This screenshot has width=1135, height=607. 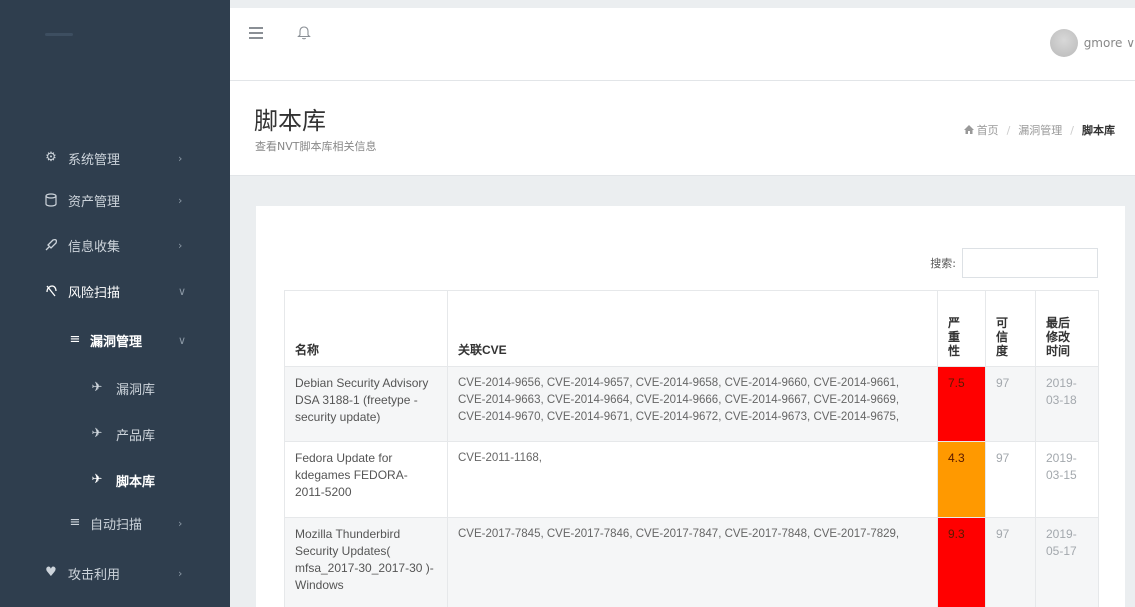 What do you see at coordinates (59, 34) in the screenshot?
I see `logo-mark` at bounding box center [59, 34].